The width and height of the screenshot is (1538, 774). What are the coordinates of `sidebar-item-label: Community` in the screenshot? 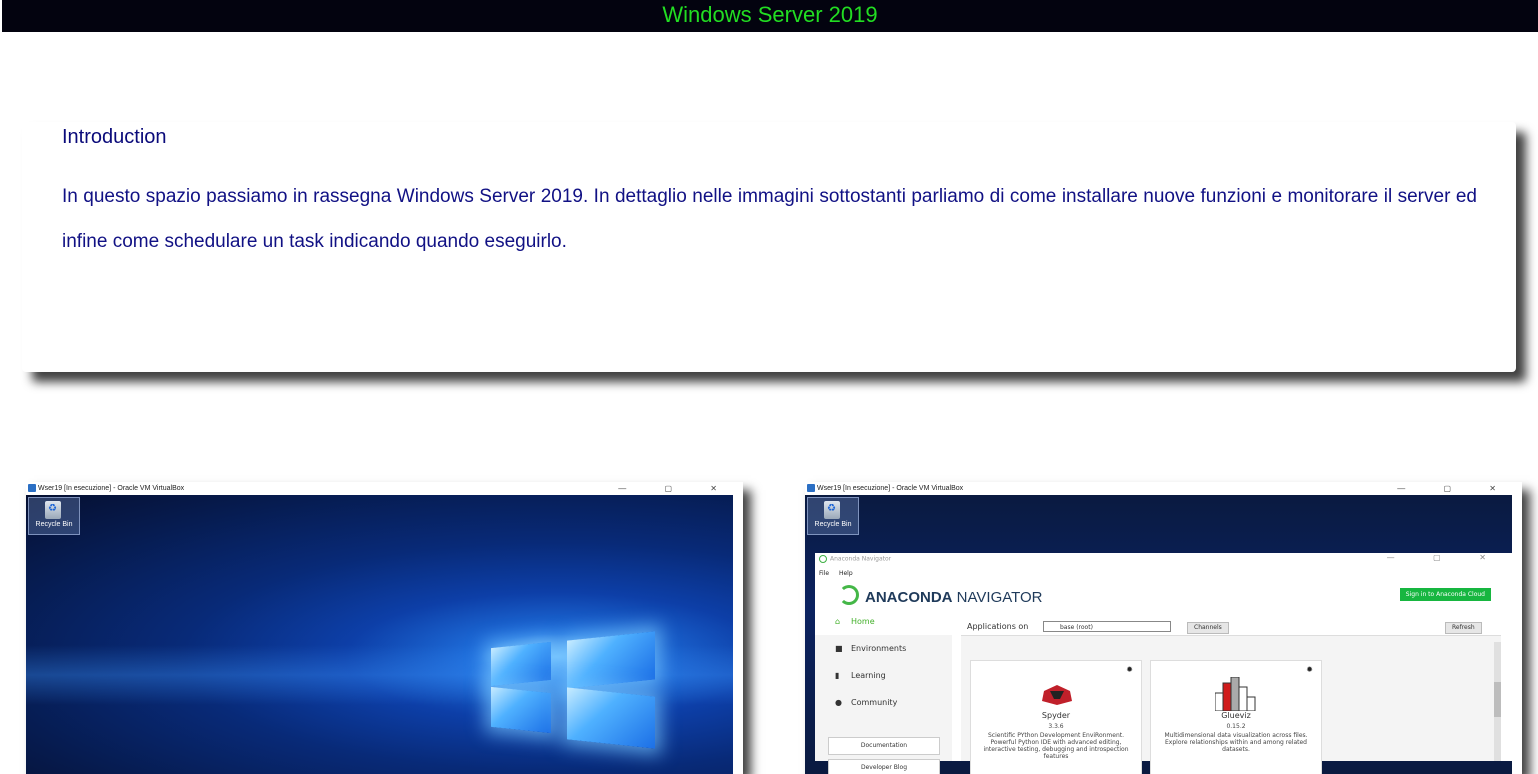 It's located at (874, 702).